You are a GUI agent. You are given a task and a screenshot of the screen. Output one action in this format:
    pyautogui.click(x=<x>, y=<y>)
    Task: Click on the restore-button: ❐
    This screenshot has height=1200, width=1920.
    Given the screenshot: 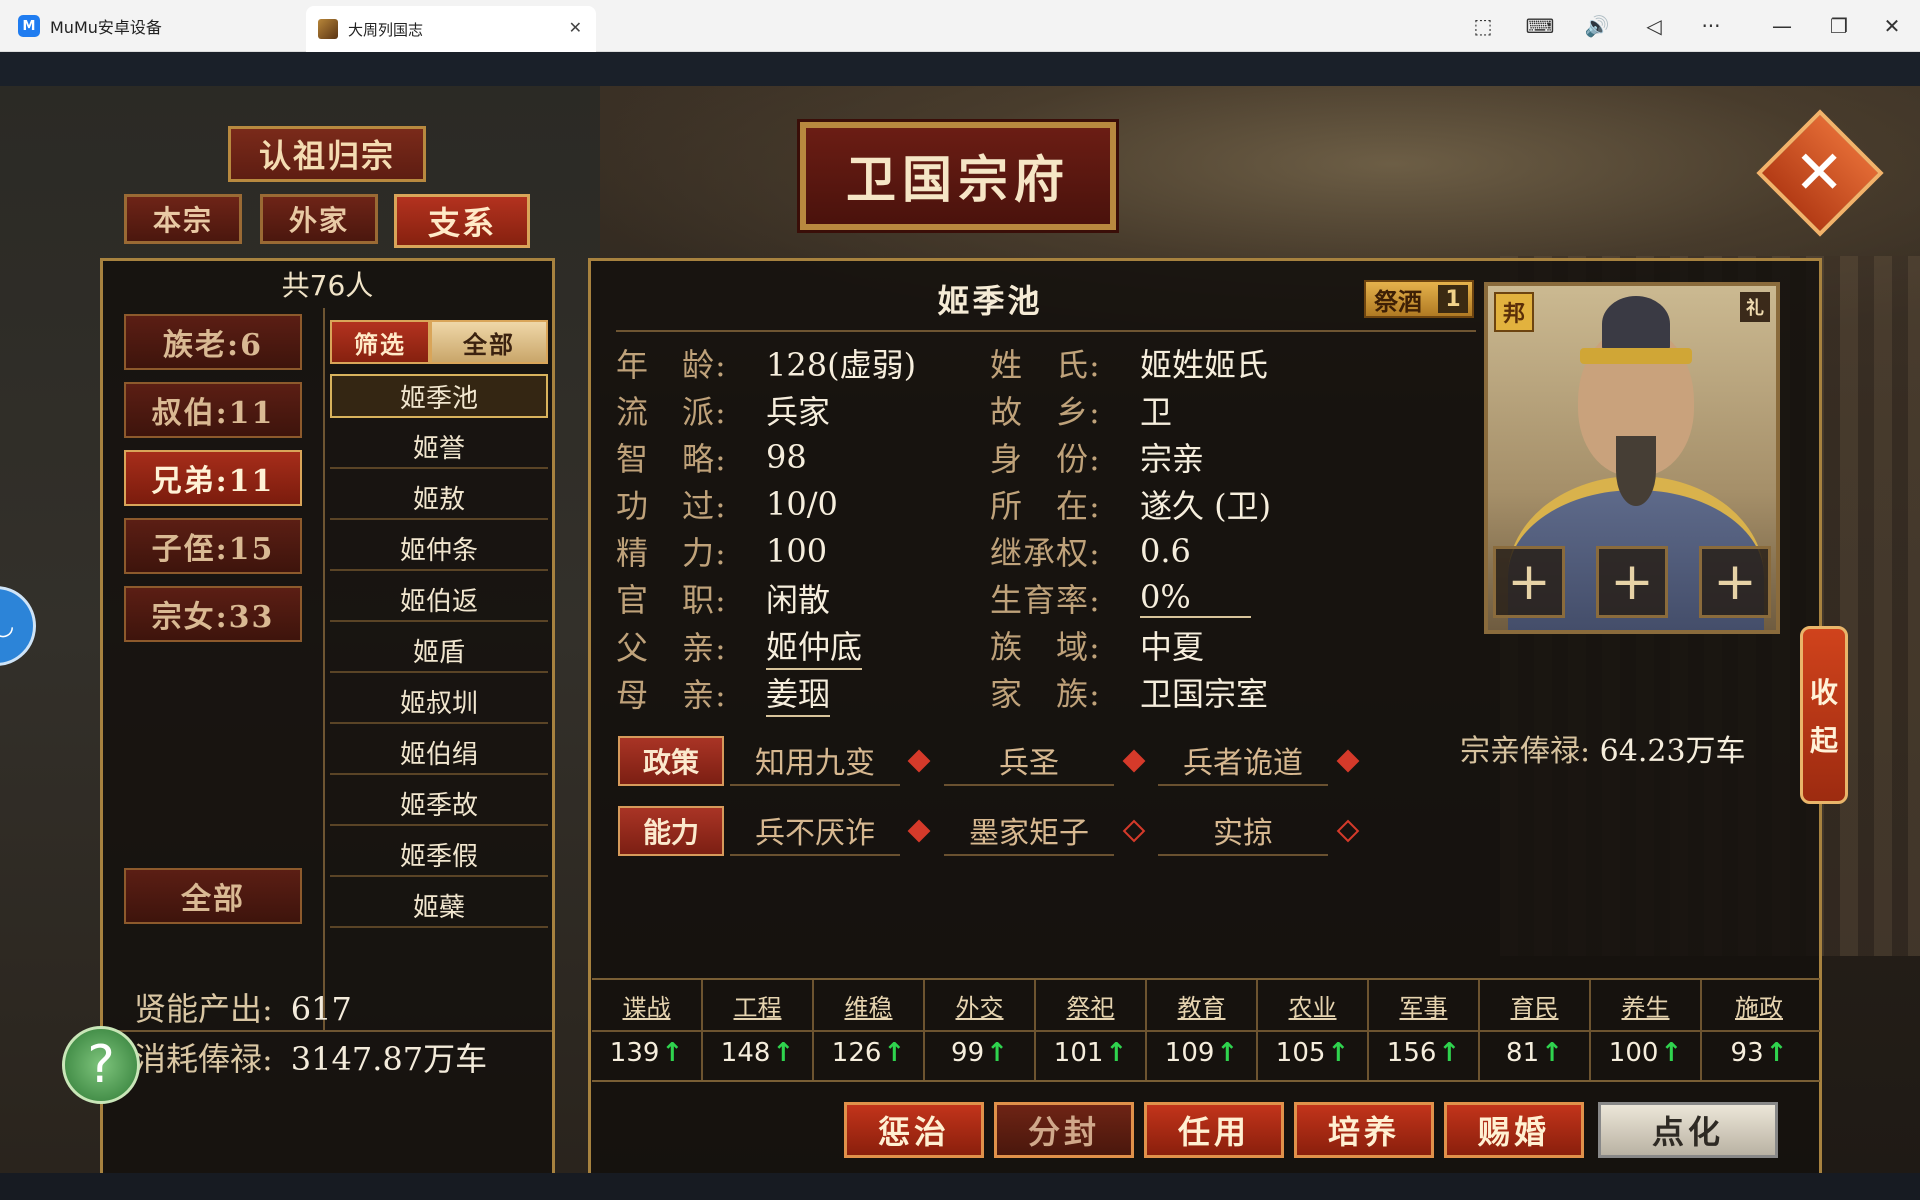 What is the action you would take?
    pyautogui.click(x=1839, y=26)
    